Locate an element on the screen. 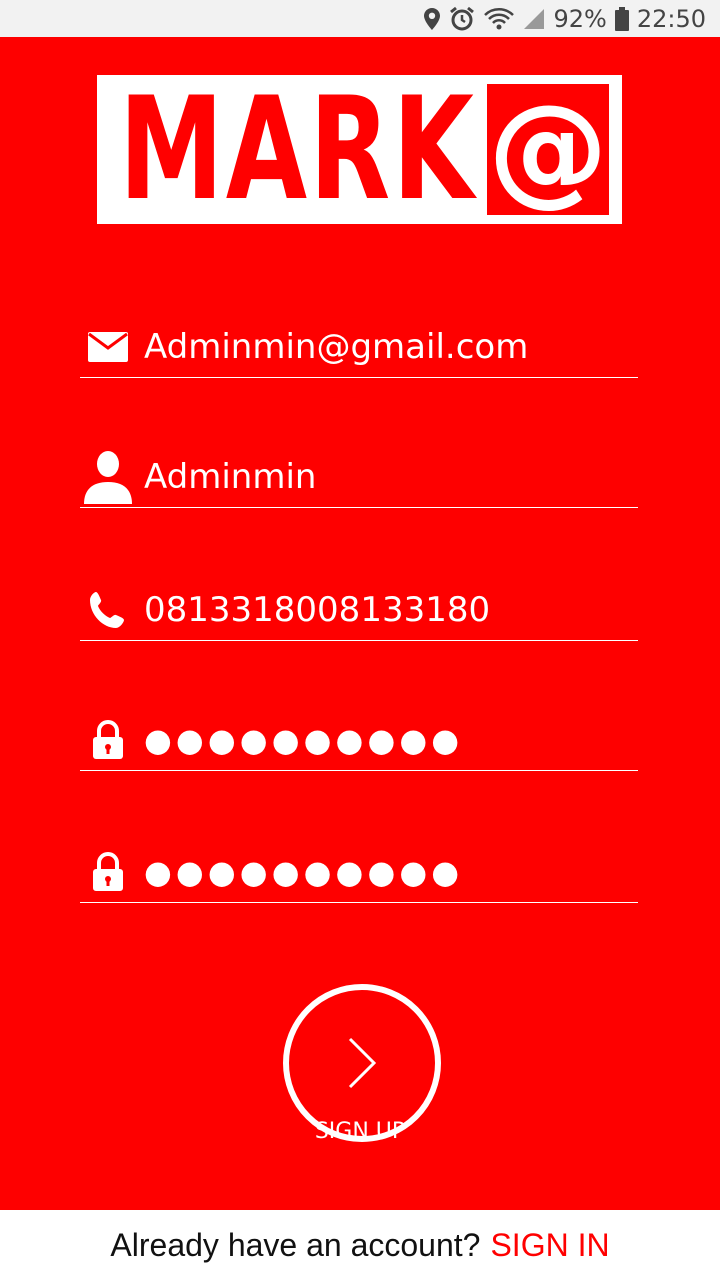 This screenshot has width=720, height=1280. password-field: ●●●●●●●●●● is located at coordinates (359, 740).